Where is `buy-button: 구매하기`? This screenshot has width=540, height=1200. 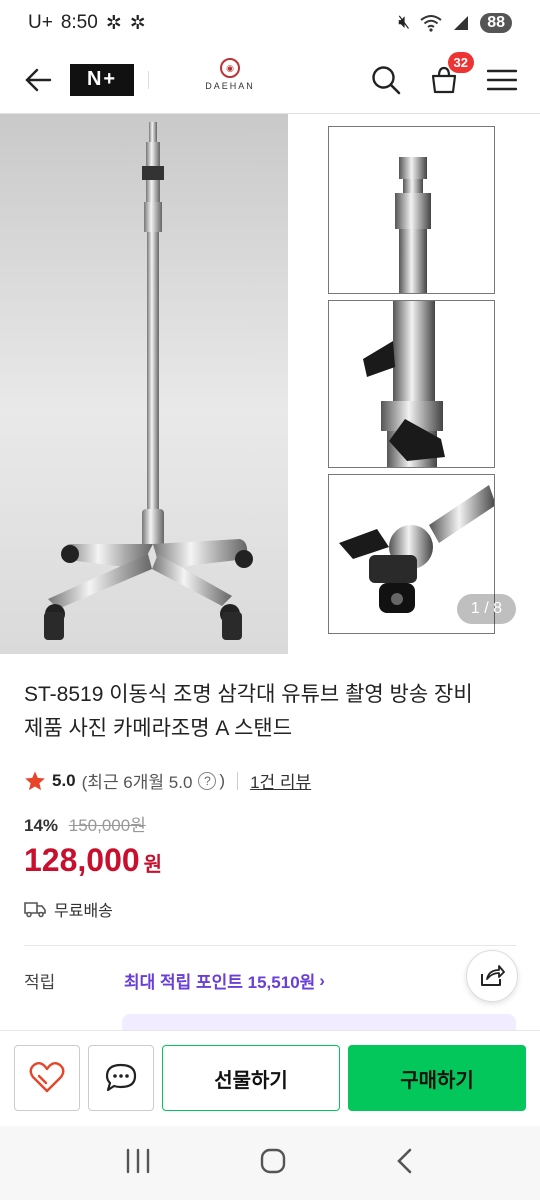
buy-button: 구매하기 is located at coordinates (437, 1078).